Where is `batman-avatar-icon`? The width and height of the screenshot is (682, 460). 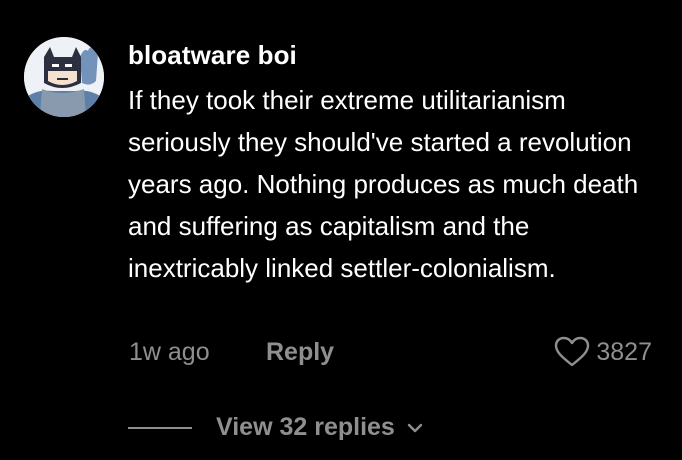 batman-avatar-icon is located at coordinates (64, 77).